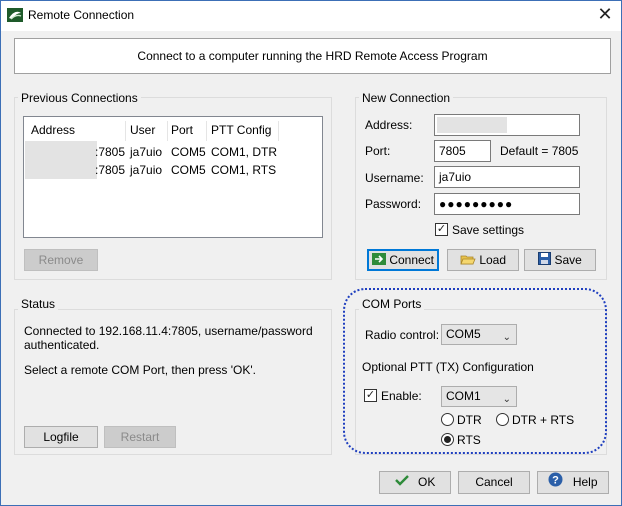  I want to click on port-label: Port:, so click(378, 151).